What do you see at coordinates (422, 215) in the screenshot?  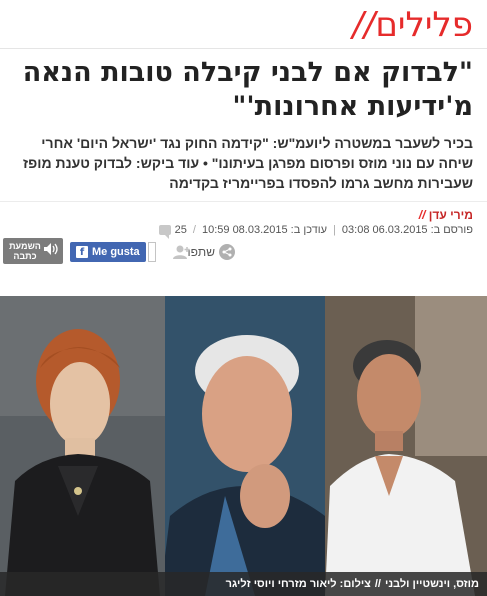 I see `author-slashes: //` at bounding box center [422, 215].